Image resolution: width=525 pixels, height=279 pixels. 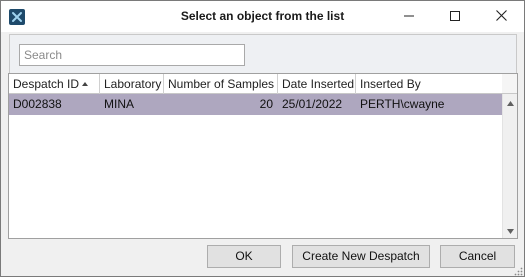 I want to click on create-new-despatch-button: Create New Despatch, so click(x=361, y=256).